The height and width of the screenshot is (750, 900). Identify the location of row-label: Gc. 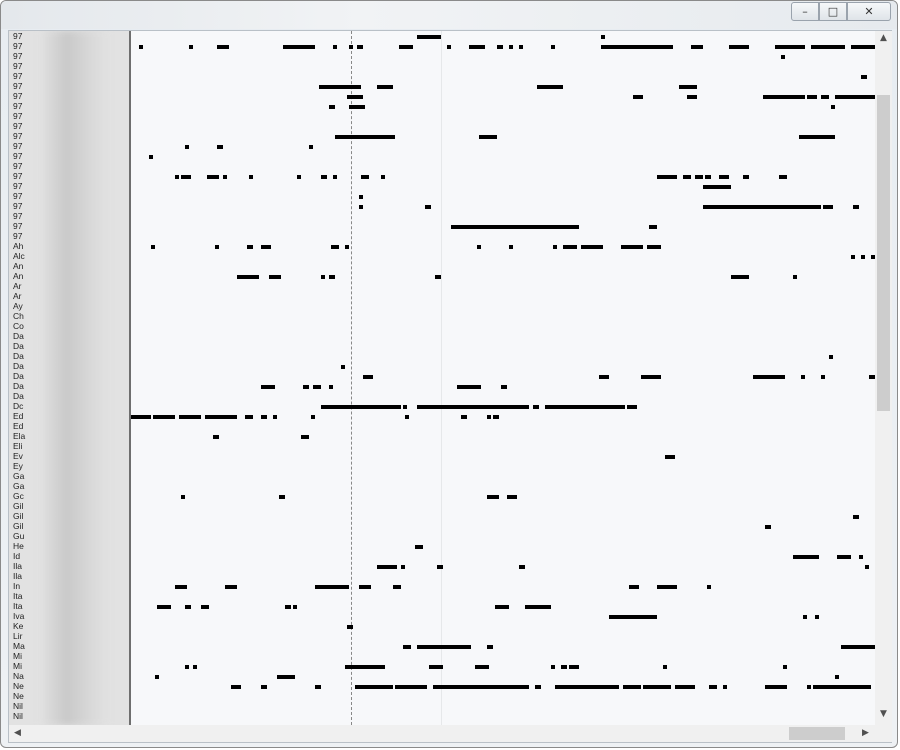
(18, 496).